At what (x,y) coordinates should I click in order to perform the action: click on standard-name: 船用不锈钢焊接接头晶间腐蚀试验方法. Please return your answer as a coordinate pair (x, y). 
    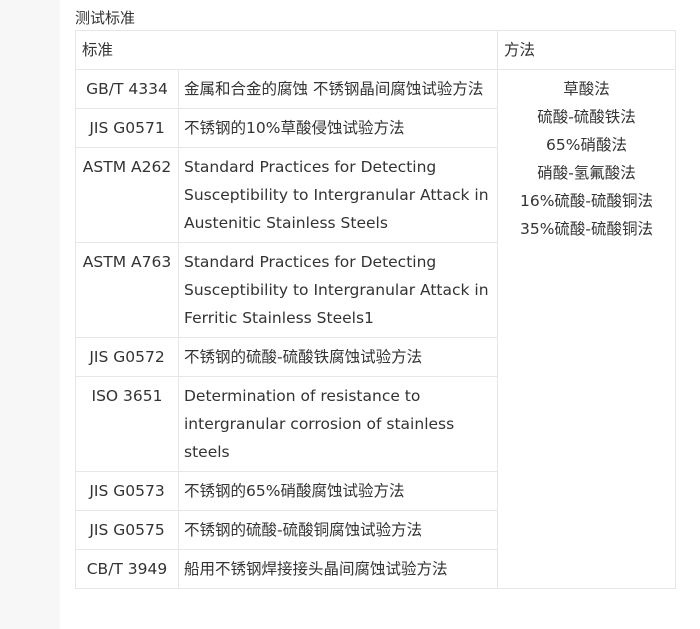
    Looking at the image, I should click on (338, 569).